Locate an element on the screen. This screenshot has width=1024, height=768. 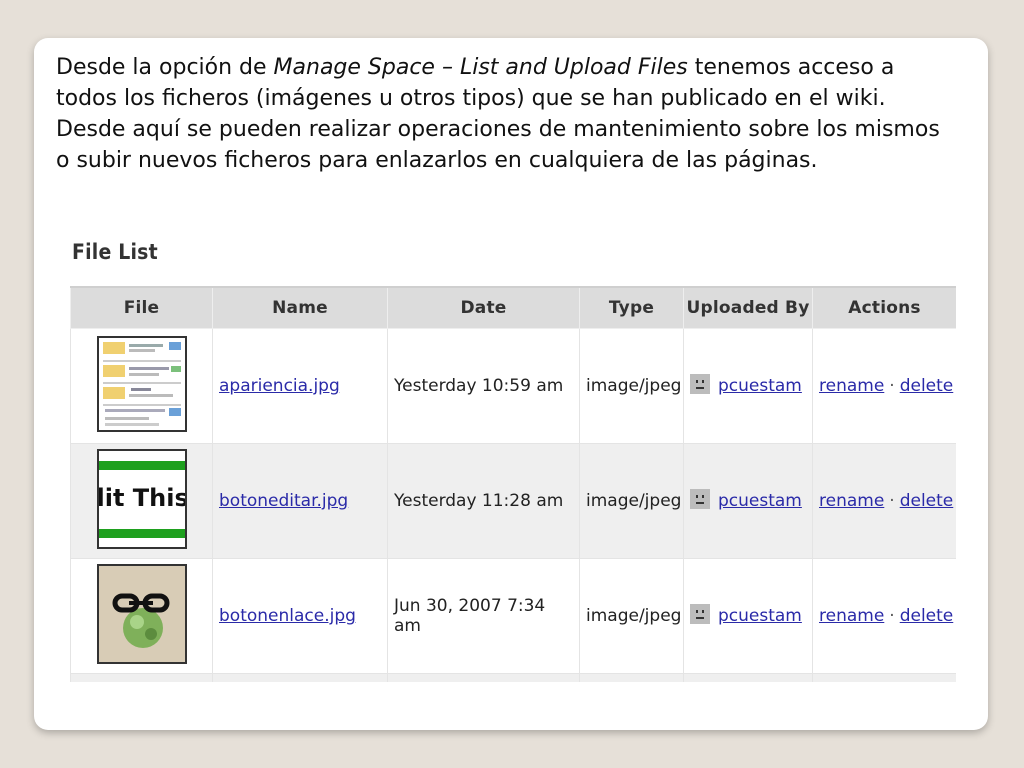
table-row-partial is located at coordinates (513, 677).